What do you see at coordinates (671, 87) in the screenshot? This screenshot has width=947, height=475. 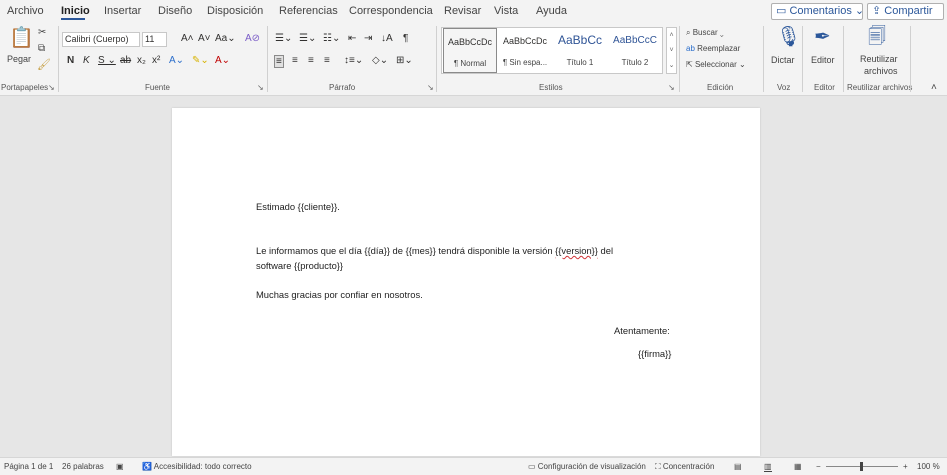 I see `styles-launcher-icon: ↘` at bounding box center [671, 87].